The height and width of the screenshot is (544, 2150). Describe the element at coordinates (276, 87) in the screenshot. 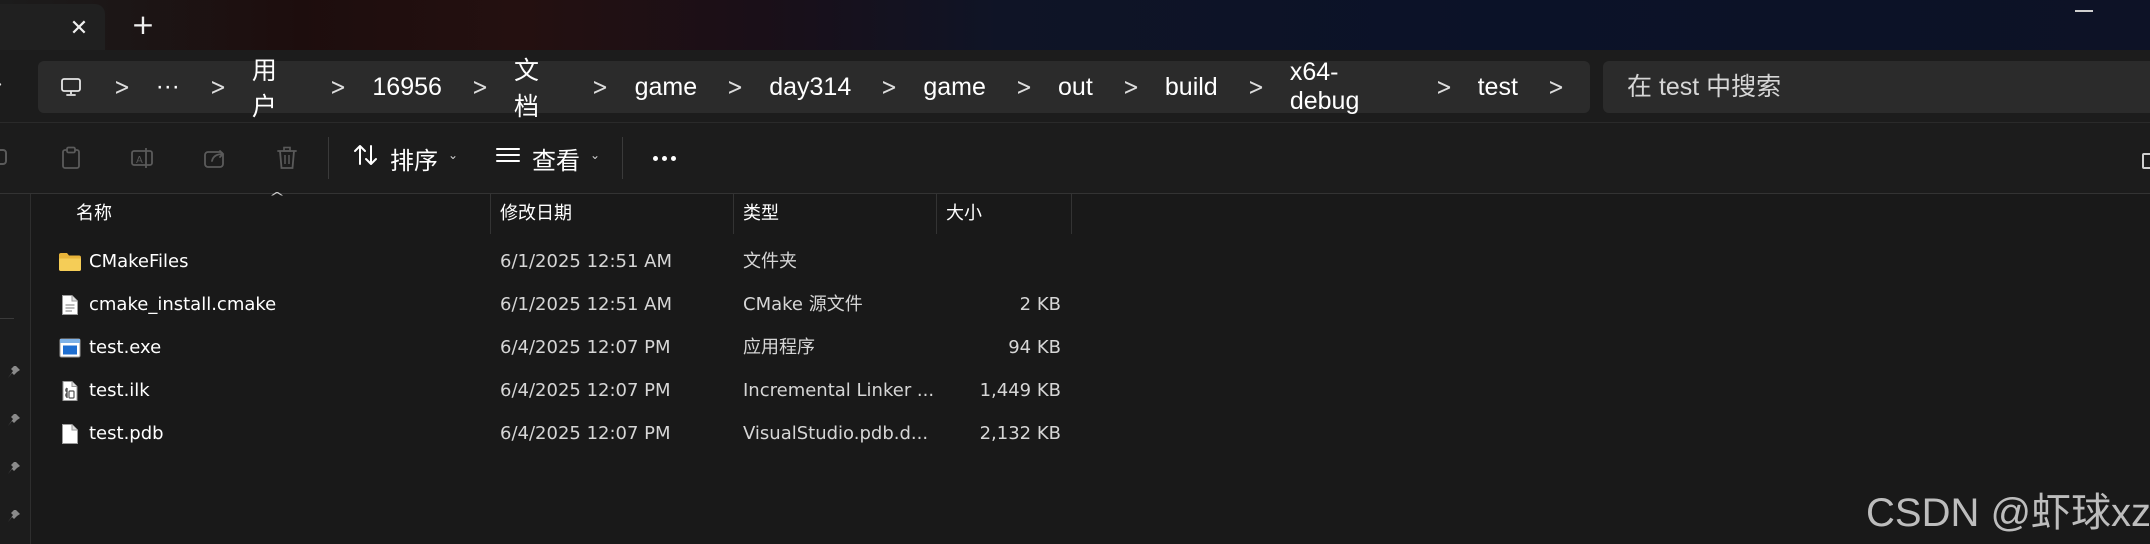

I see `breadcrumb-label: 用户` at that location.